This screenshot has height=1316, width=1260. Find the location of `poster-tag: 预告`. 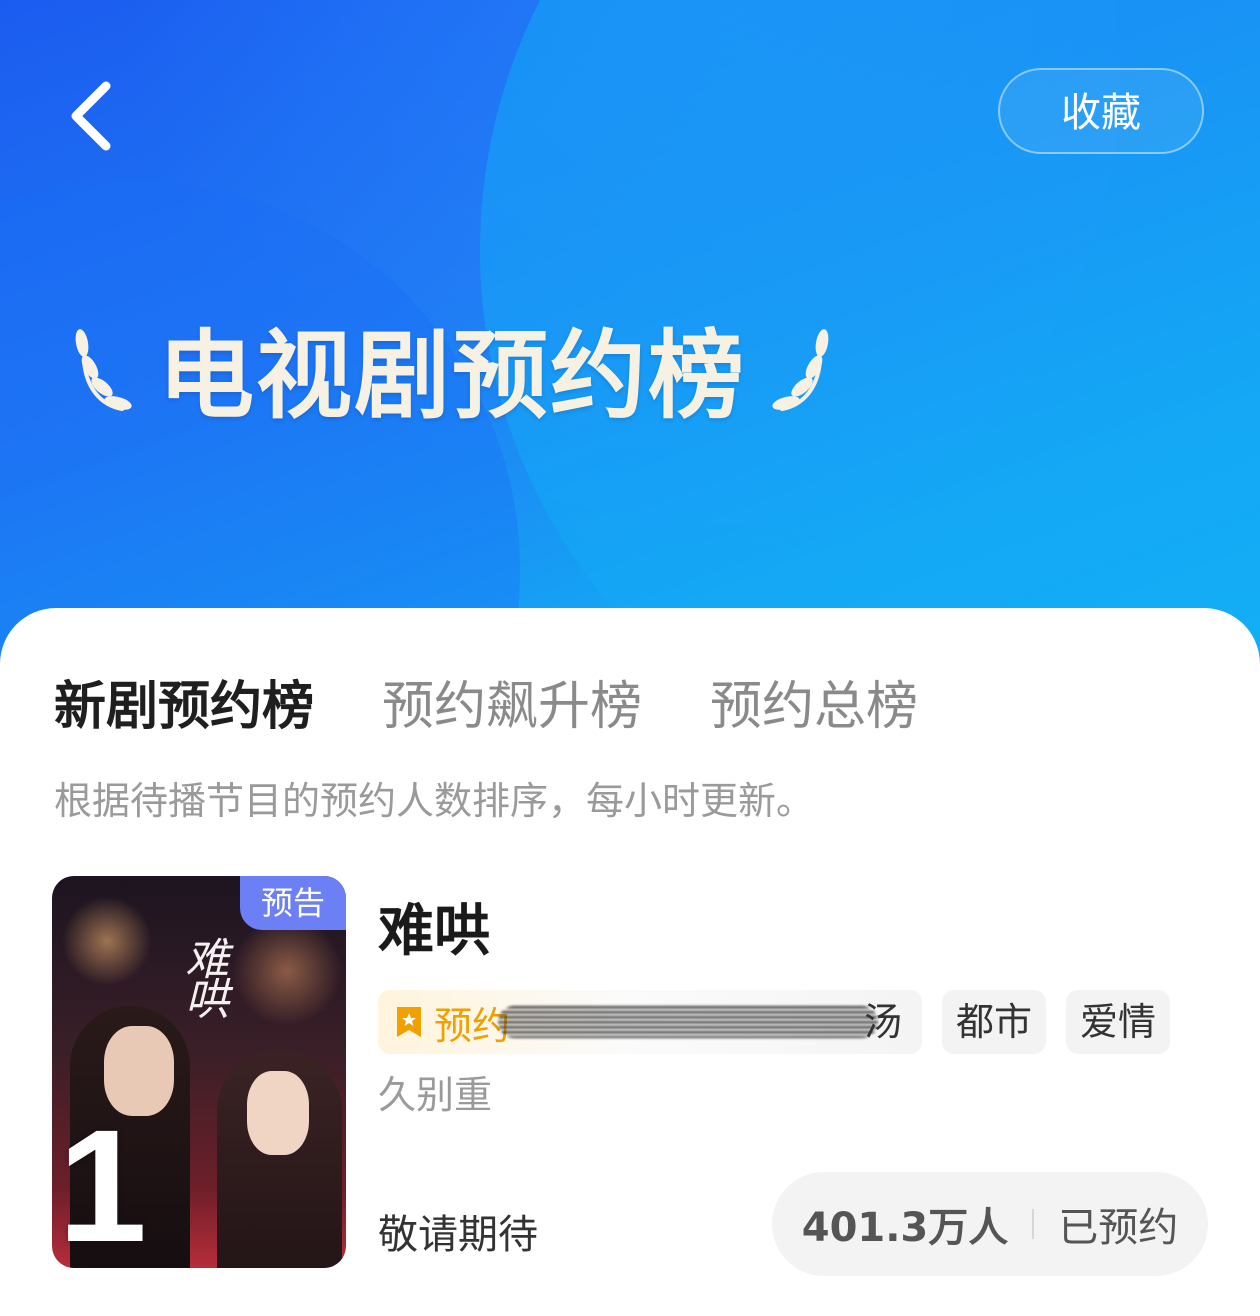

poster-tag: 预告 is located at coordinates (293, 903).